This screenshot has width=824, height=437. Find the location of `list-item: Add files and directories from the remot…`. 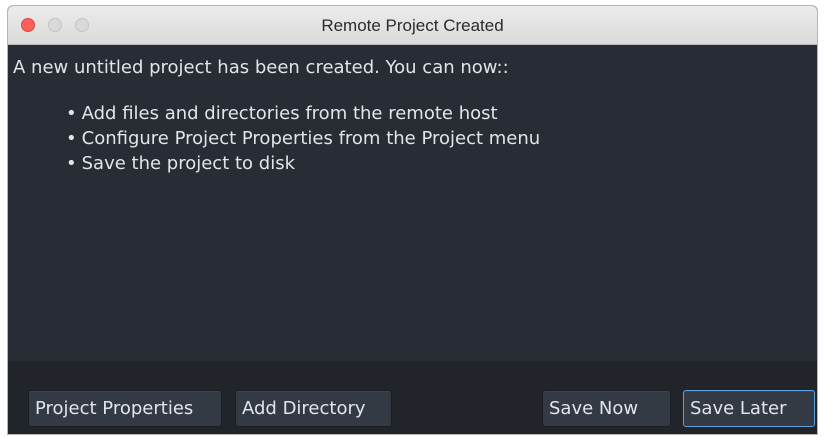

list-item: Add files and directories from the remot… is located at coordinates (303, 113).